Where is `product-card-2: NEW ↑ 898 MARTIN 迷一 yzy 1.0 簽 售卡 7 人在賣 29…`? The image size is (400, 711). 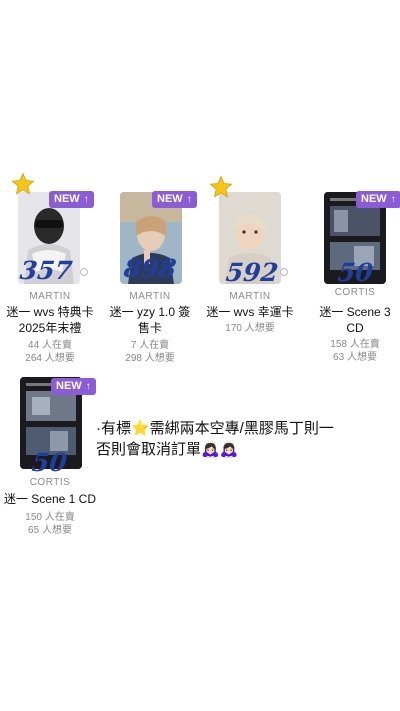
product-card-2: NEW ↑ 898 MARTIN 迷一 yzy 1.0 簽 售卡 7 人在賣 29… is located at coordinates (150, 274).